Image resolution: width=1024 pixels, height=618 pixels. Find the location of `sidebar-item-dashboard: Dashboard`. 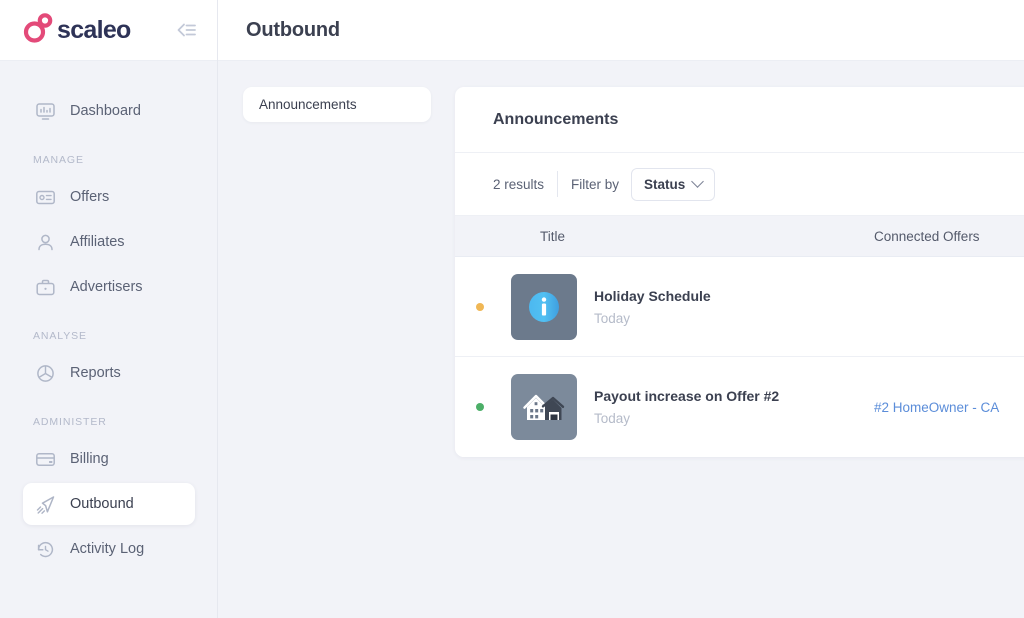

sidebar-item-dashboard: Dashboard is located at coordinates (109, 111).